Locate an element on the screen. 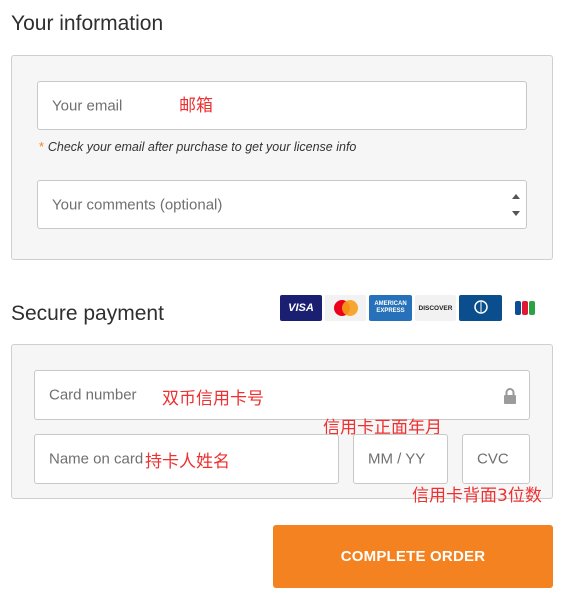 This screenshot has height=594, width=561. name-on-card-placeholder: Name on card is located at coordinates (96, 459).